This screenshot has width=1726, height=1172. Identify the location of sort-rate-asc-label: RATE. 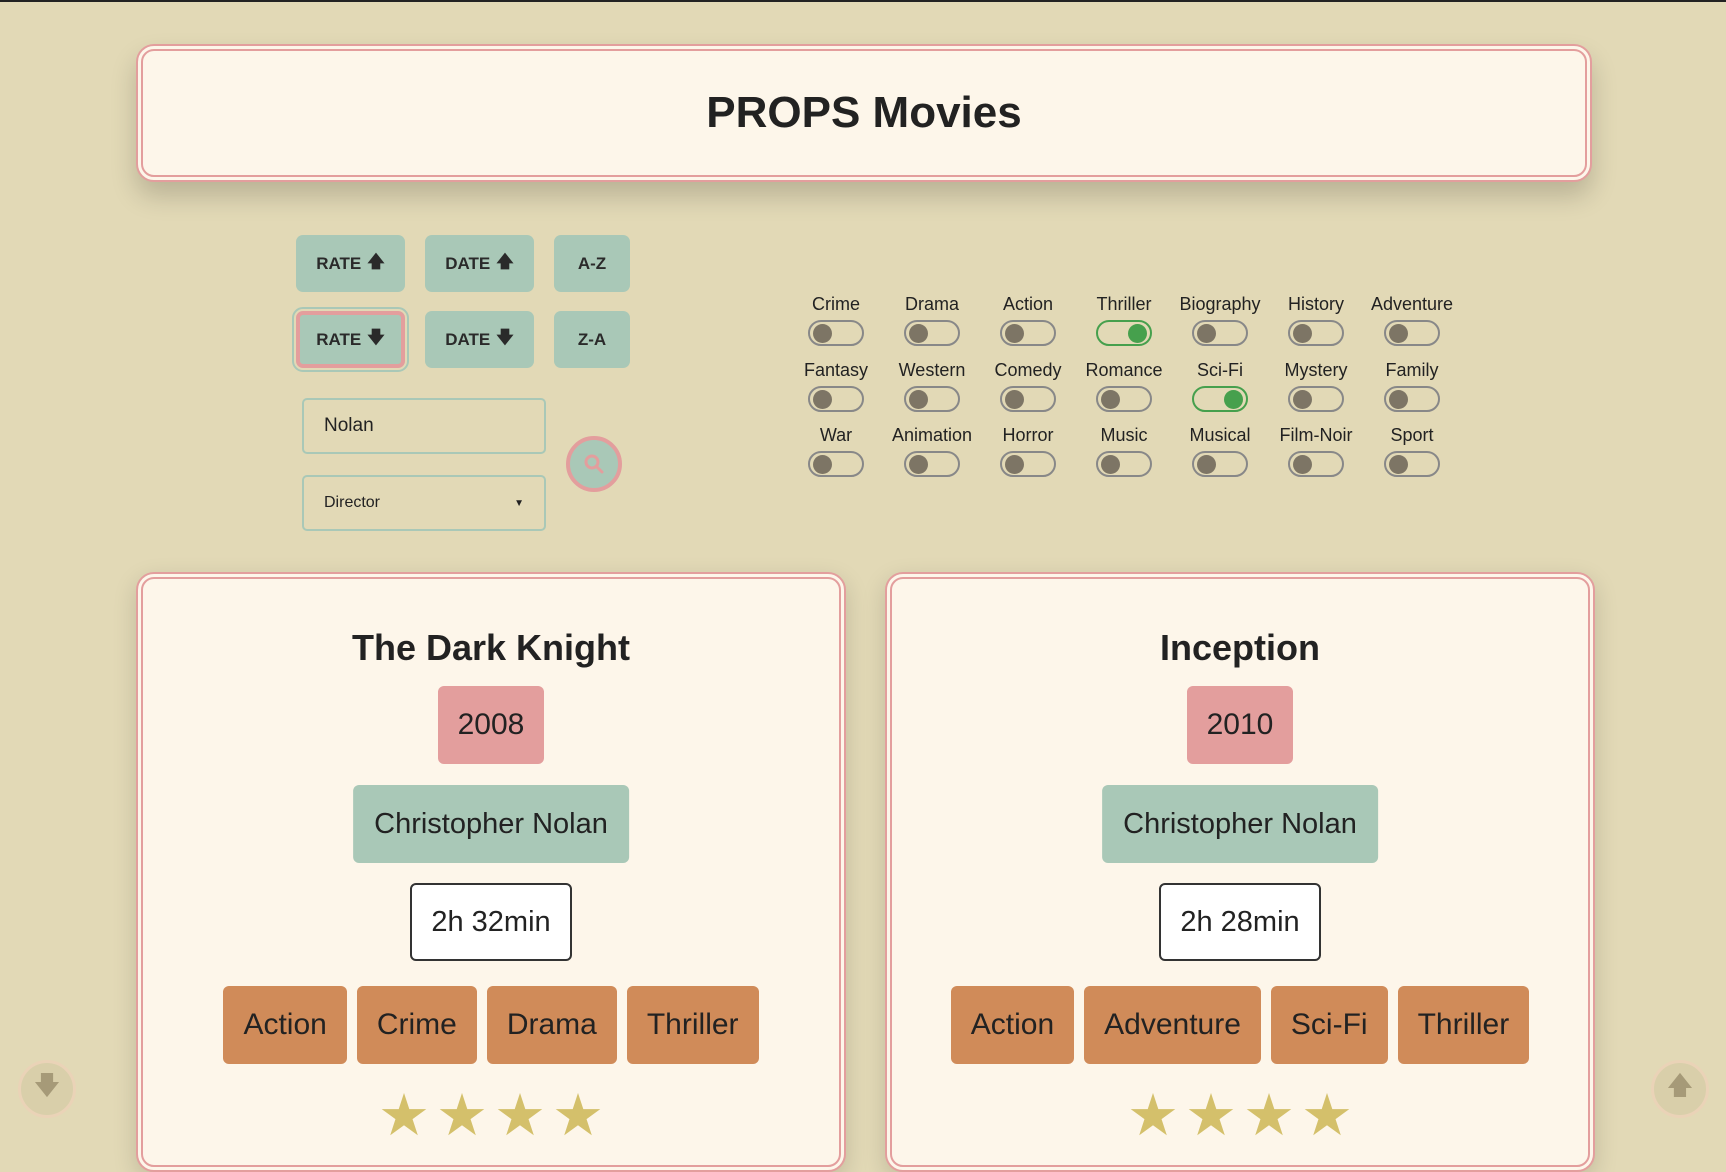
(339, 263).